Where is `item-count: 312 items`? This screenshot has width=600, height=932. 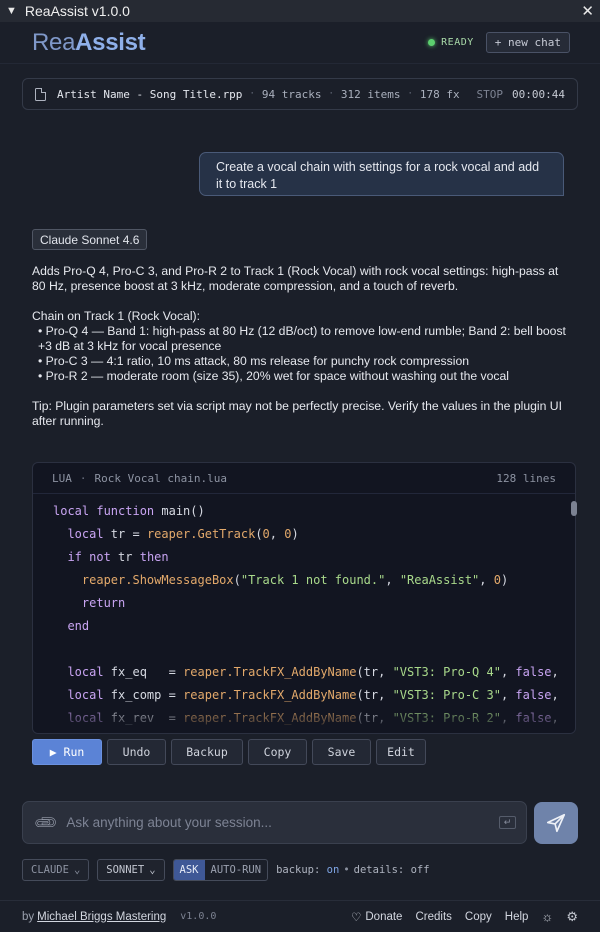 item-count: 312 items is located at coordinates (370, 94).